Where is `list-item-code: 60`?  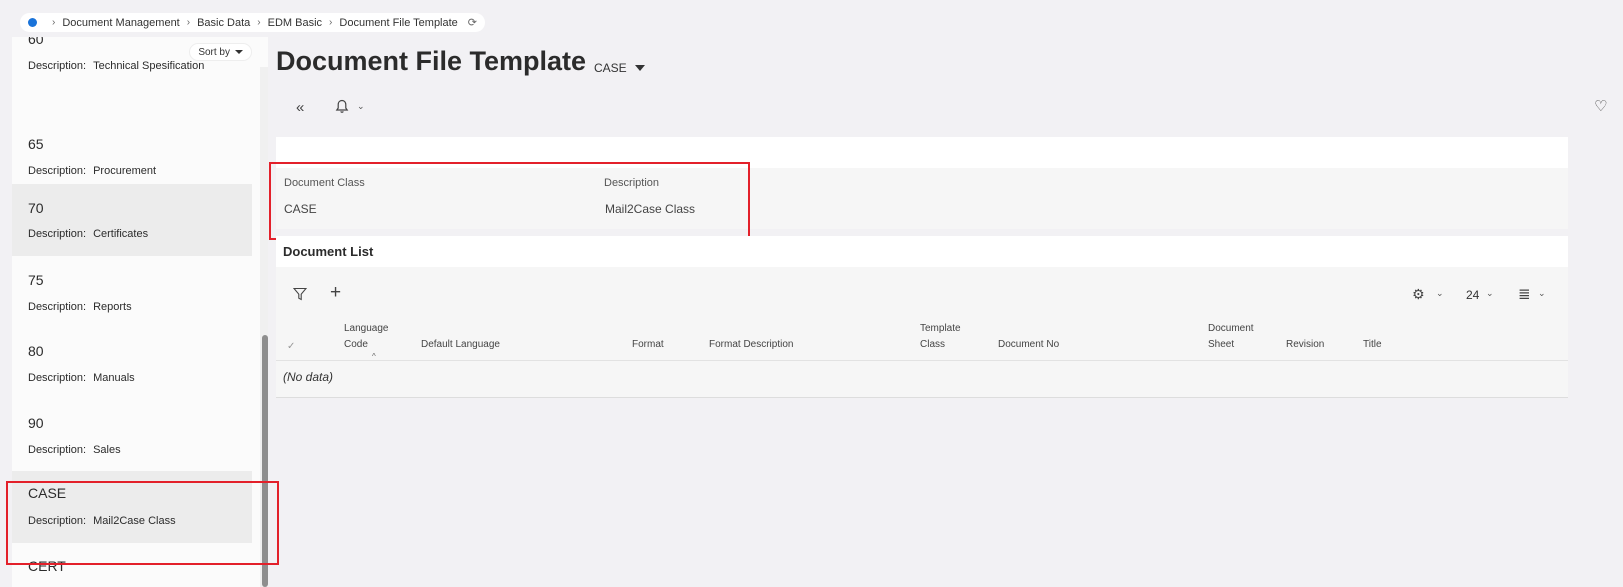
list-item-code: 60 is located at coordinates (36, 42).